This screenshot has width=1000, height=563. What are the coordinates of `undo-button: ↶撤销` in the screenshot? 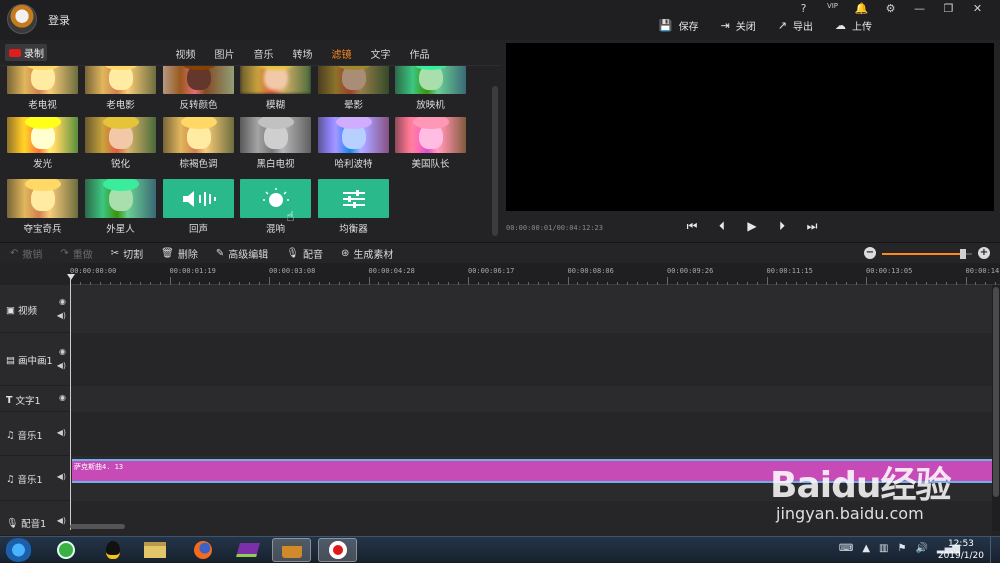 It's located at (26, 253).